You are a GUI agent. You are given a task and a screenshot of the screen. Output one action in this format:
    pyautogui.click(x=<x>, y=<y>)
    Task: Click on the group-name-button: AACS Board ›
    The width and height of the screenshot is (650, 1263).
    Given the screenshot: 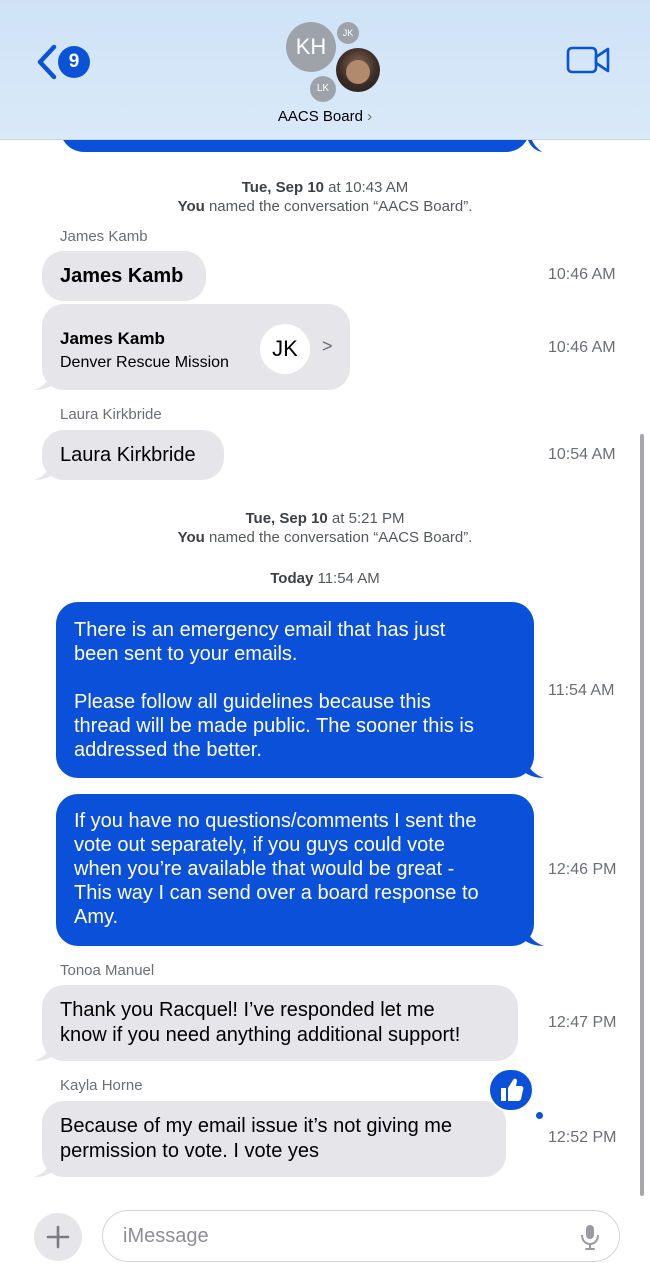 What is the action you would take?
    pyautogui.click(x=325, y=116)
    